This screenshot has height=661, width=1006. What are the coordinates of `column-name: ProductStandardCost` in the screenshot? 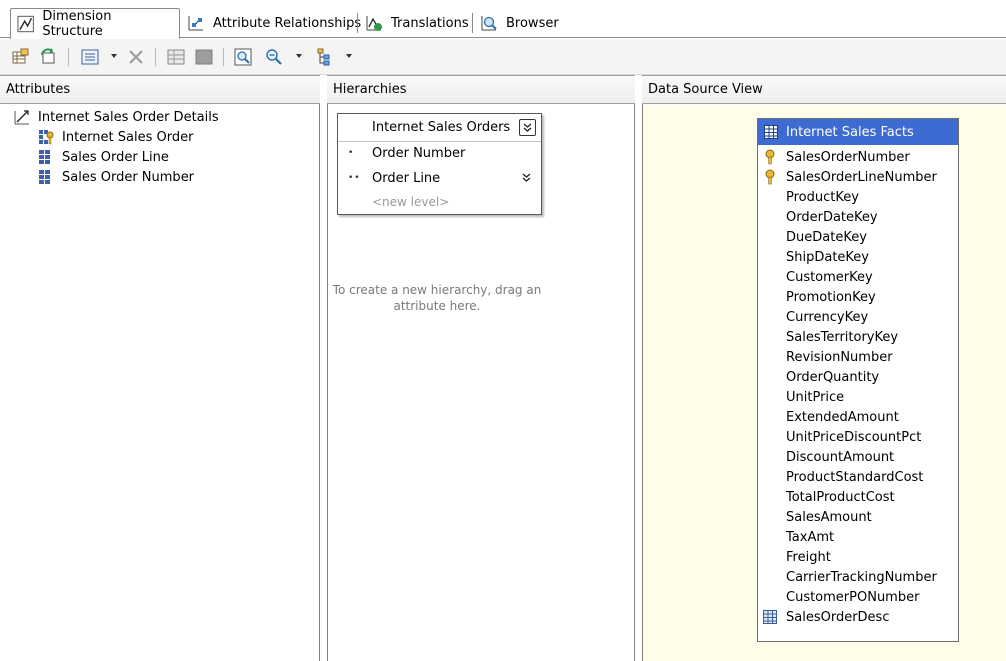 It's located at (855, 477).